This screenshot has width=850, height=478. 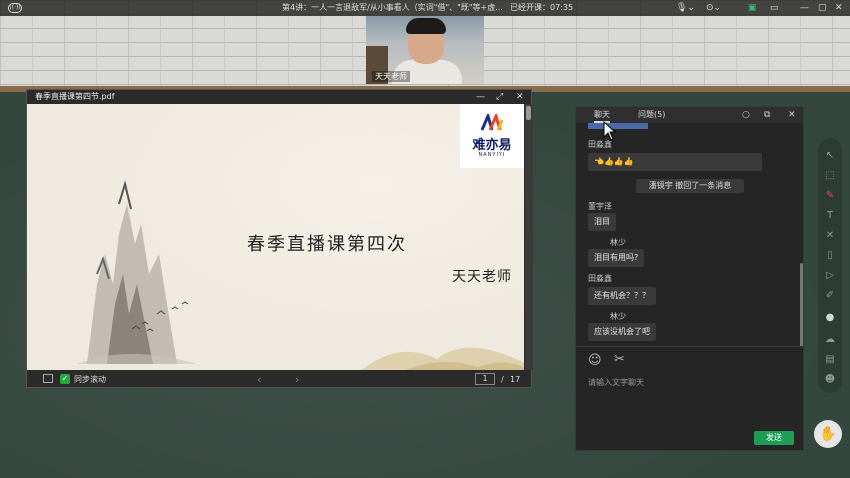 What do you see at coordinates (801, 304) in the screenshot?
I see `chat-scrollbar` at bounding box center [801, 304].